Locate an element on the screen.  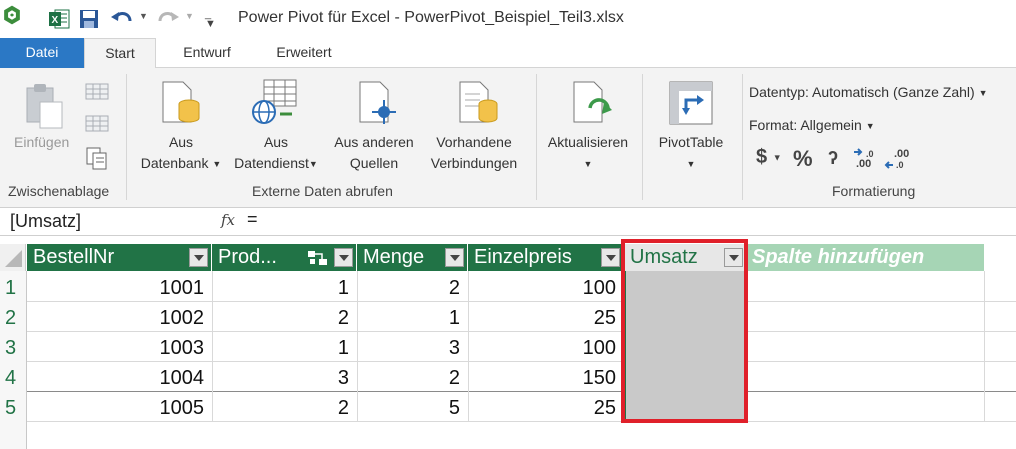
redo-icon is located at coordinates (168, 19).